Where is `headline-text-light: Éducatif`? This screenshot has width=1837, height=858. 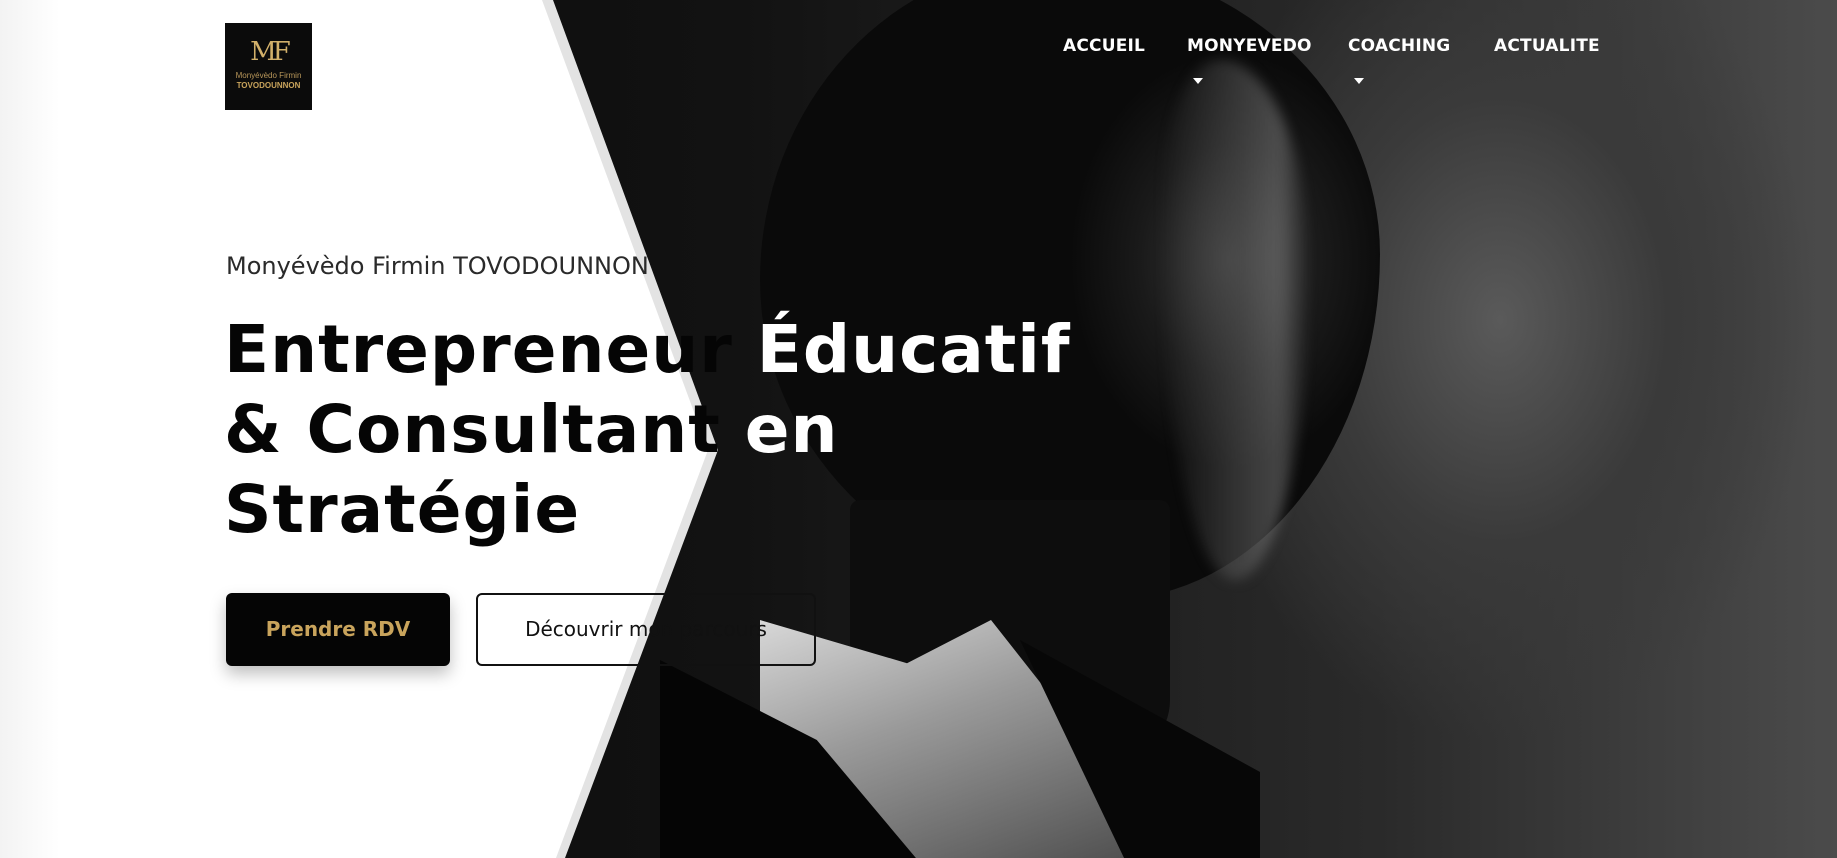 headline-text-light: Éducatif is located at coordinates (913, 349).